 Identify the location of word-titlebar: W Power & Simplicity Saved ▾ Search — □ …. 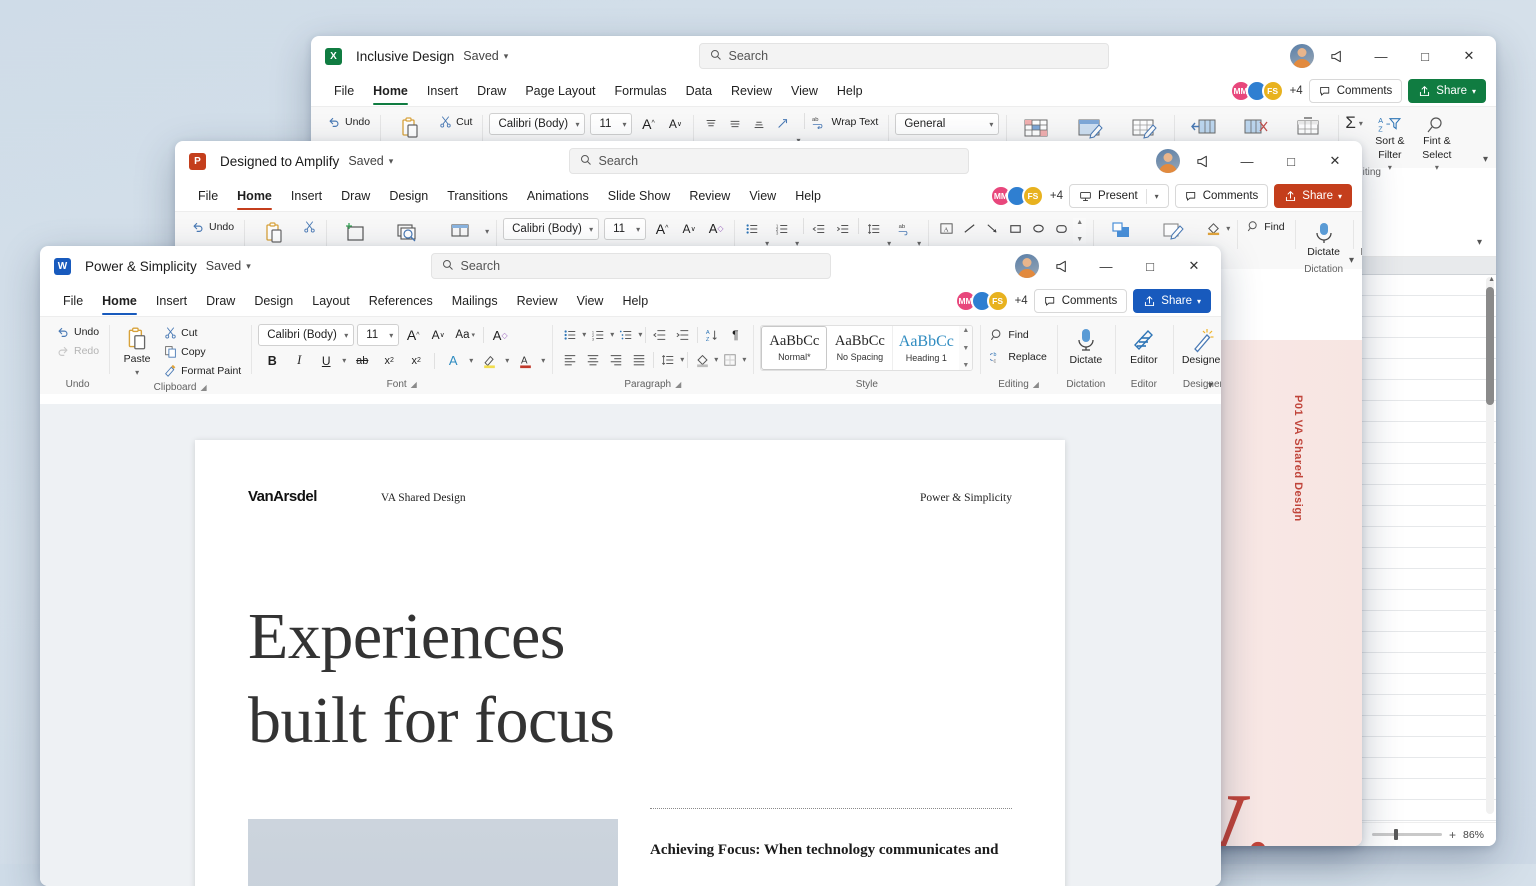
(630, 266).